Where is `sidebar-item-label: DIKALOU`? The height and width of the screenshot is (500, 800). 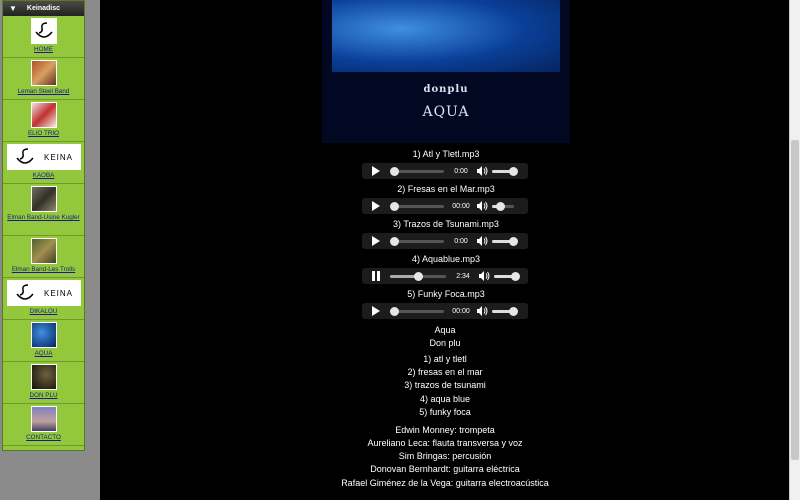 sidebar-item-label: DIKALOU is located at coordinates (44, 312).